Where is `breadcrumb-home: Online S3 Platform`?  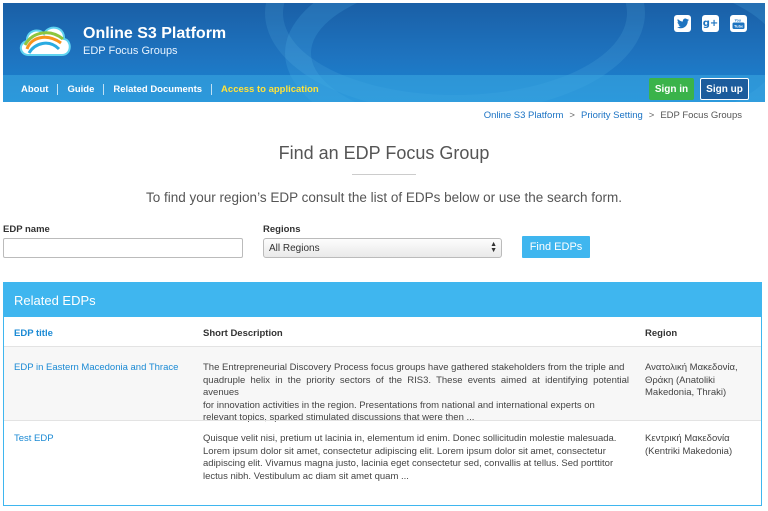 breadcrumb-home: Online S3 Platform is located at coordinates (524, 115).